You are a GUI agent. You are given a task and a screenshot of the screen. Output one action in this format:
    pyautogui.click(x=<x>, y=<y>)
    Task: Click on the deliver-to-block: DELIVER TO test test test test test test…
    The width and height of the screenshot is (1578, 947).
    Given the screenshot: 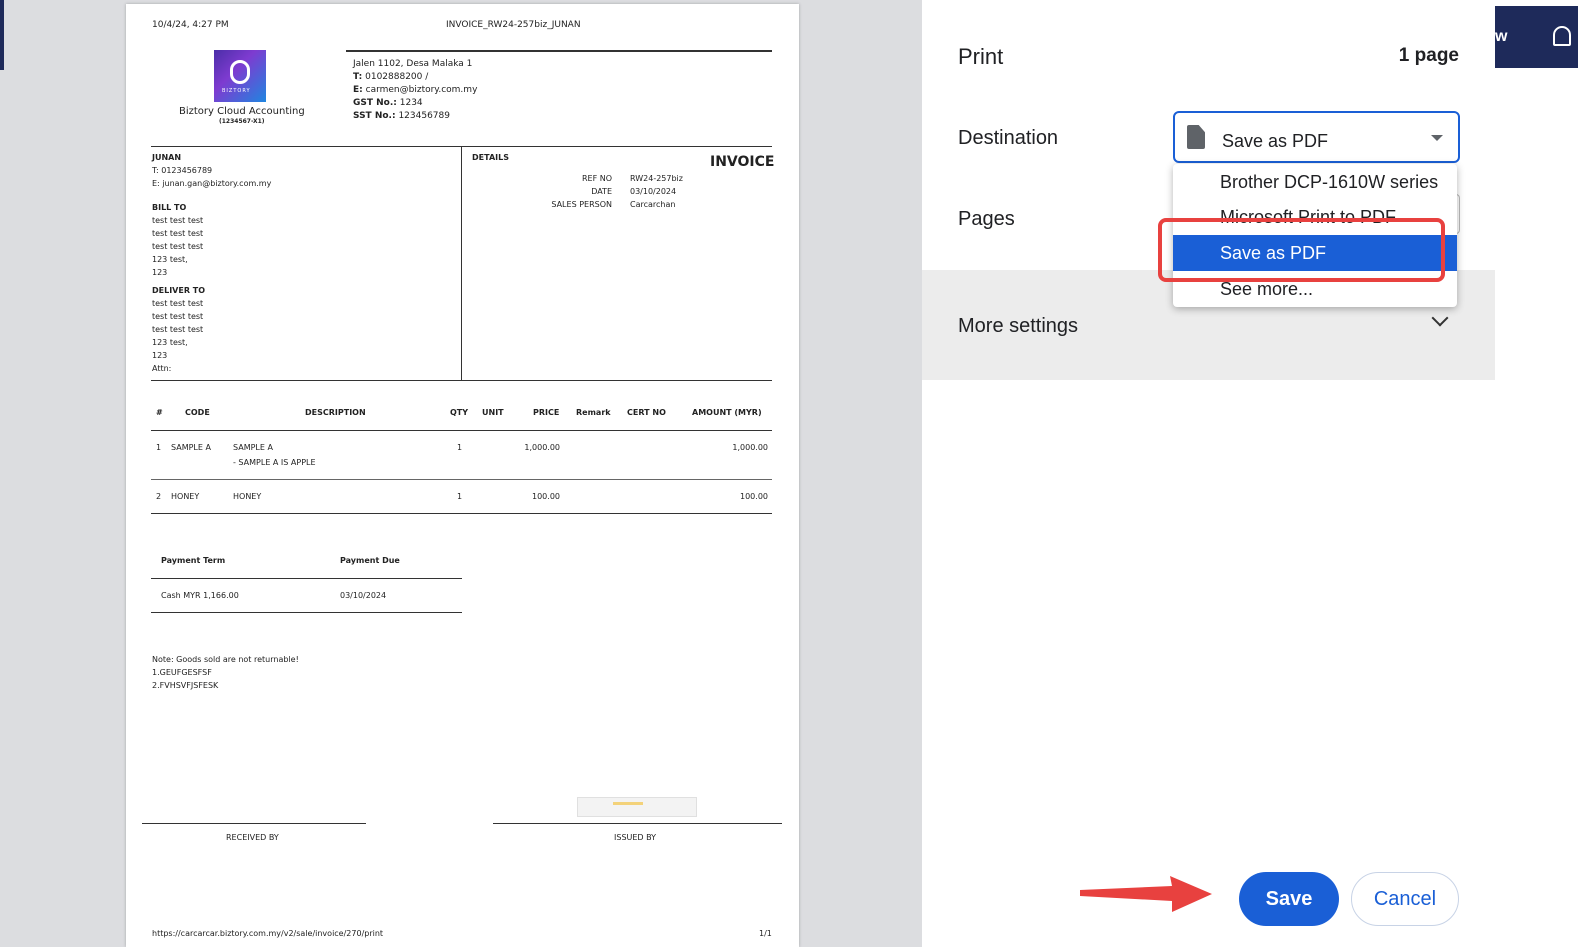 What is the action you would take?
    pyautogui.click(x=179, y=329)
    